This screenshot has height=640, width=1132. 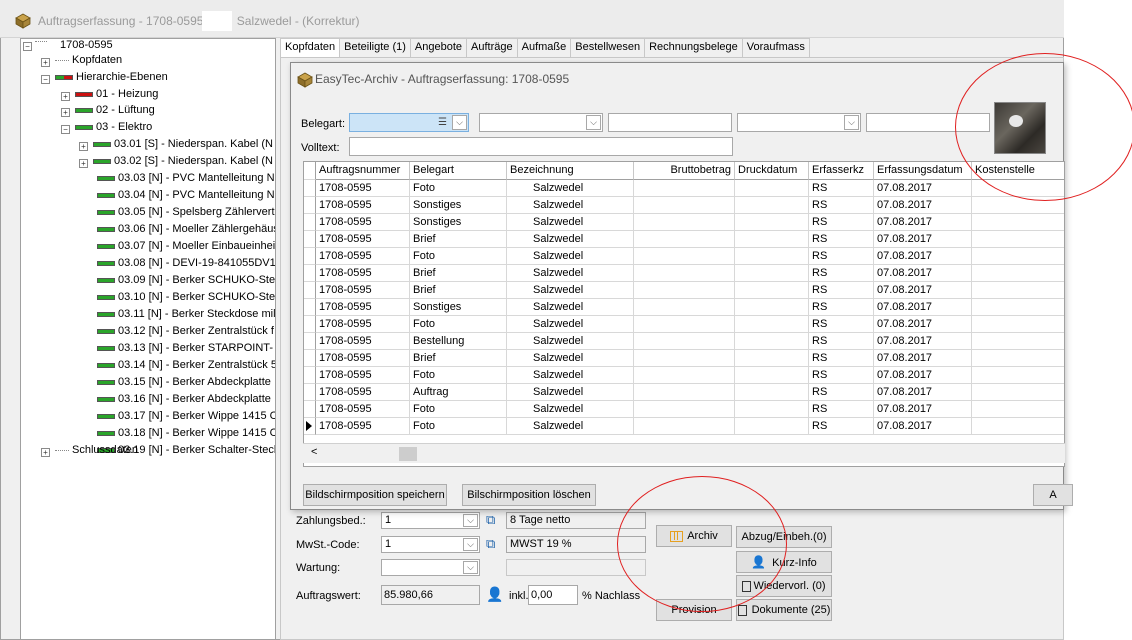 I want to click on abzug-button: Abzug/Einbeh.(0), so click(x=784, y=537).